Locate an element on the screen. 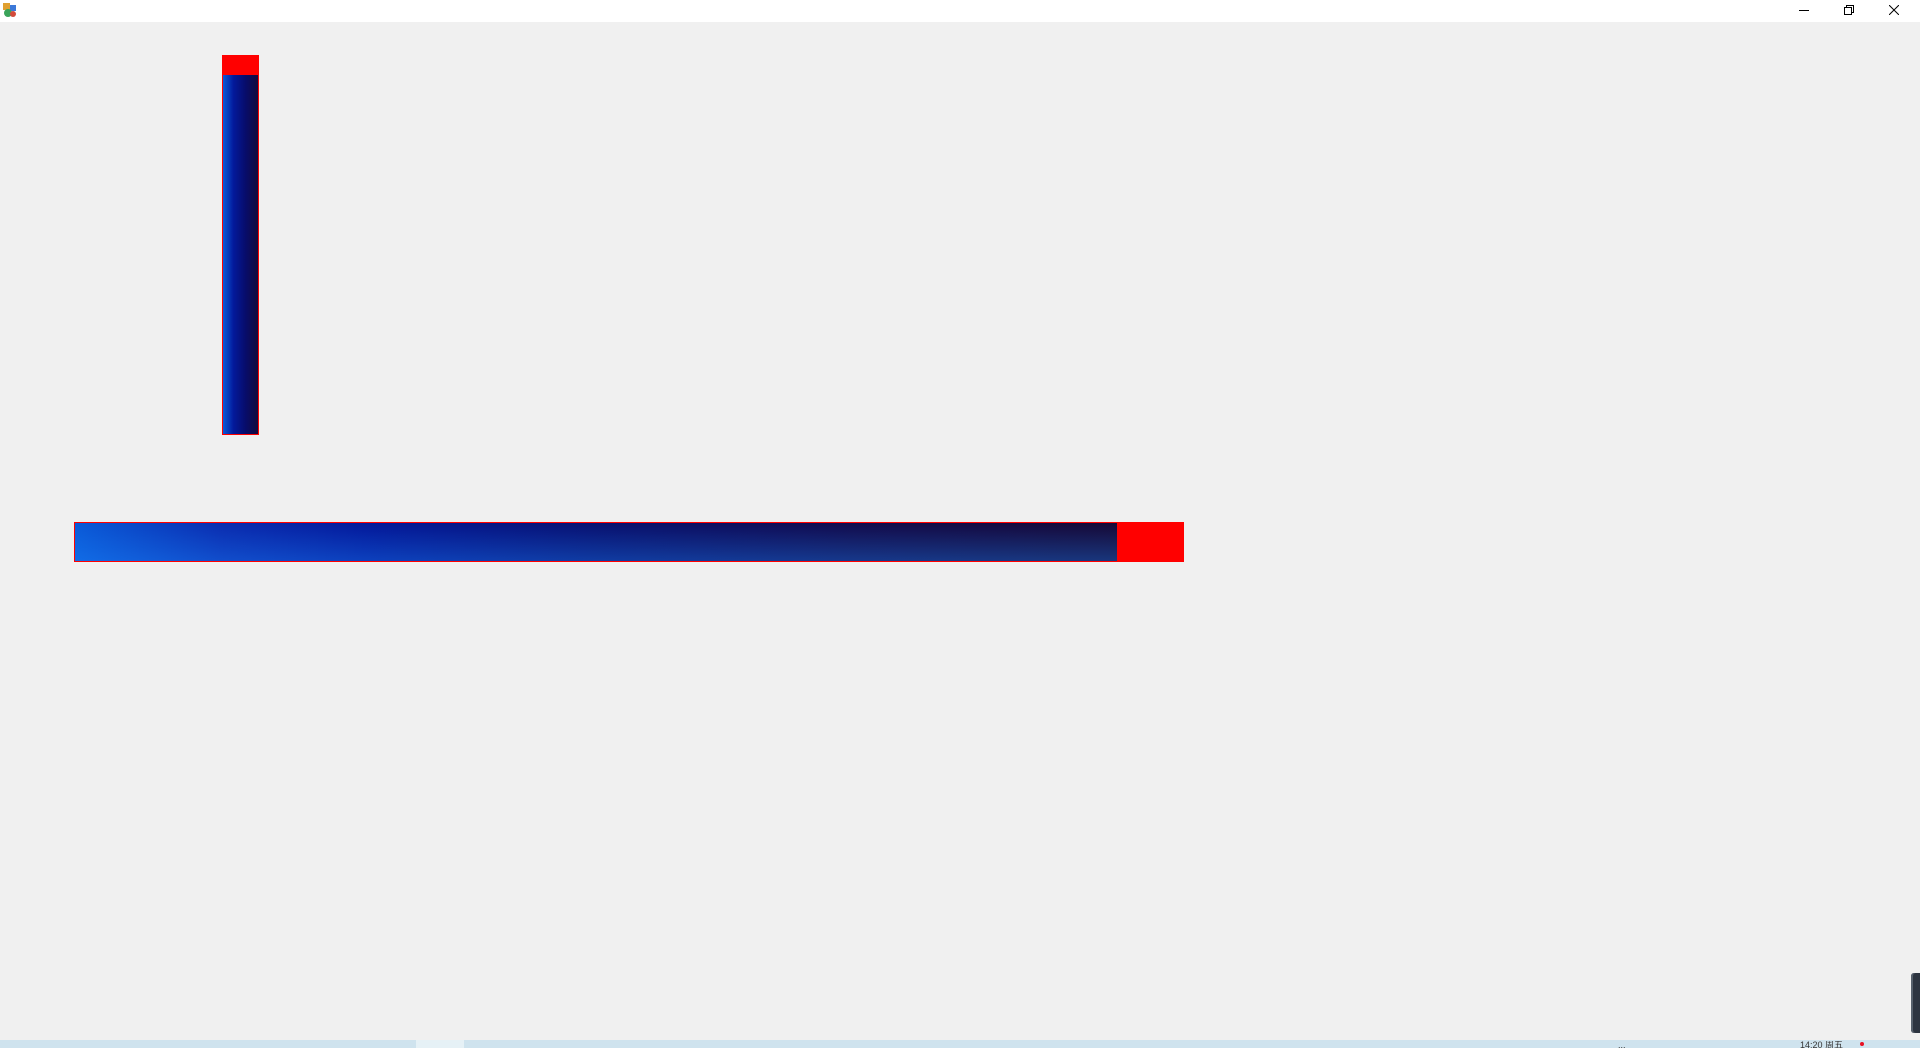  vertical-progress-bar is located at coordinates (240, 245).